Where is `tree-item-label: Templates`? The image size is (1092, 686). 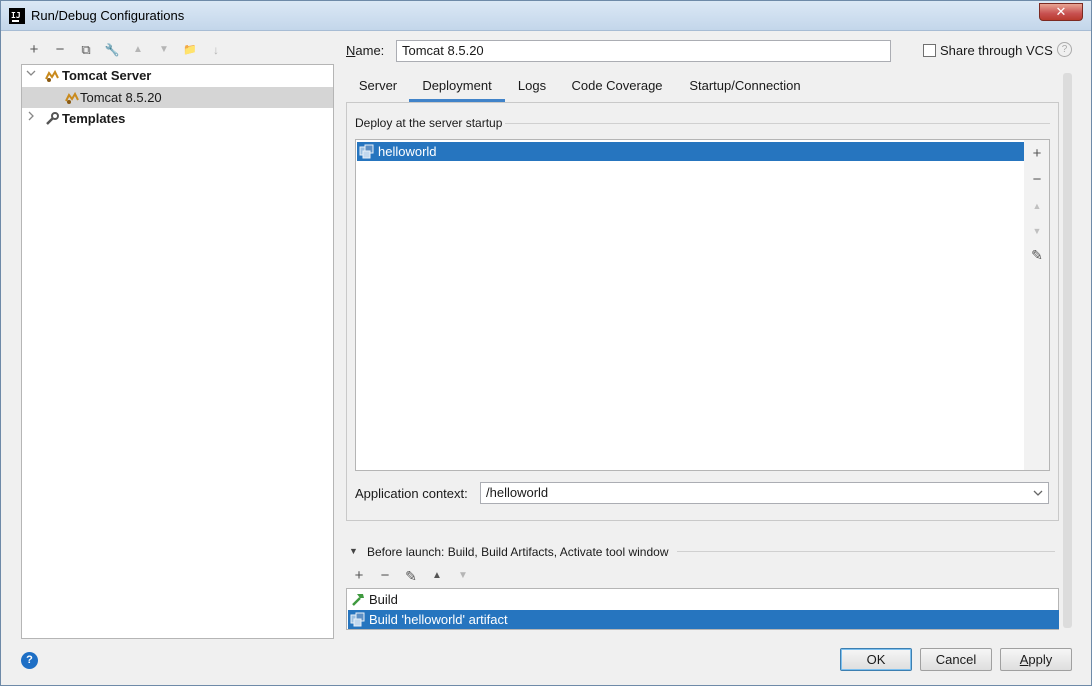 tree-item-label: Templates is located at coordinates (94, 118).